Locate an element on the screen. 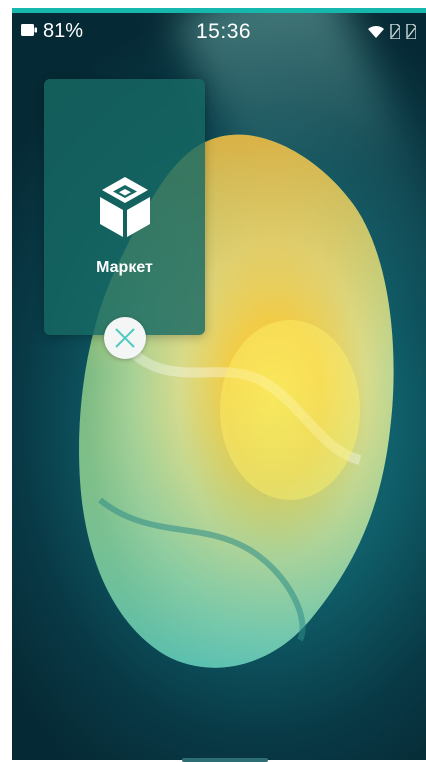 The height and width of the screenshot is (762, 426). battery-icon is located at coordinates (29, 30).